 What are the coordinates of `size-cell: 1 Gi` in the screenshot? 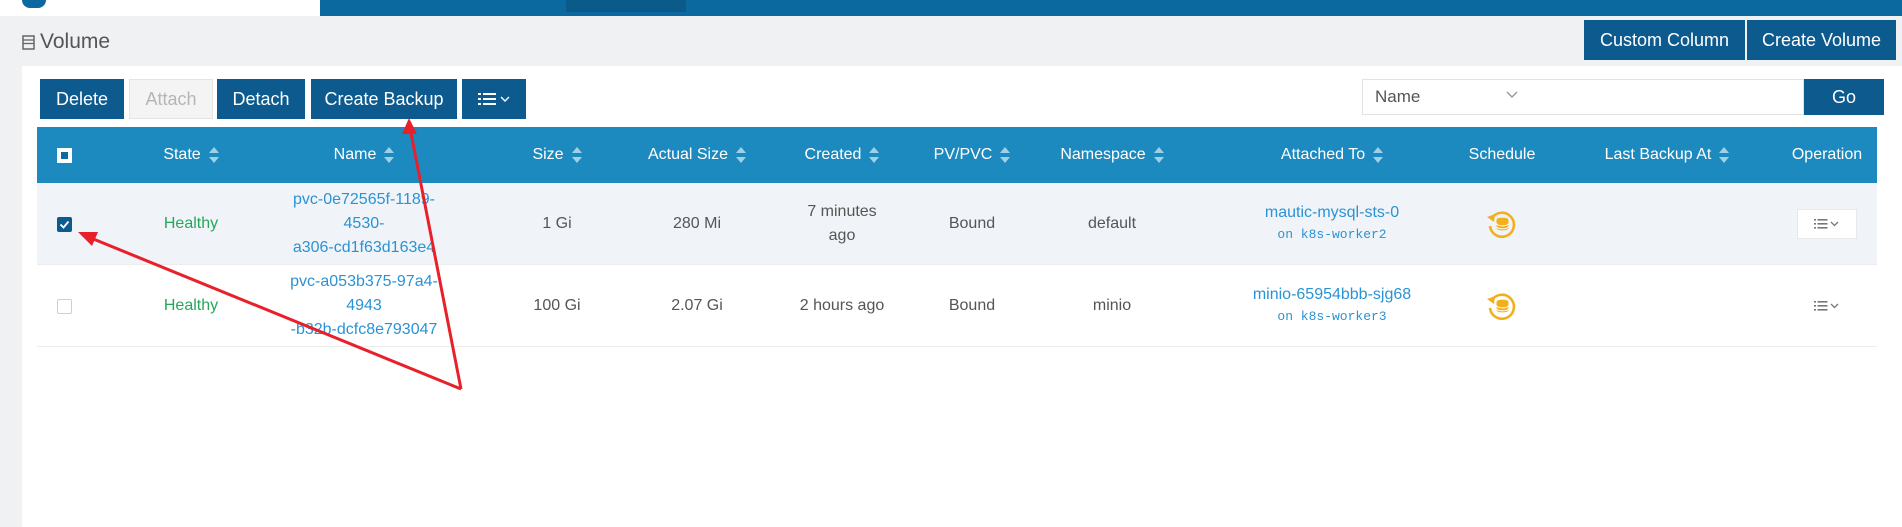 It's located at (557, 223).